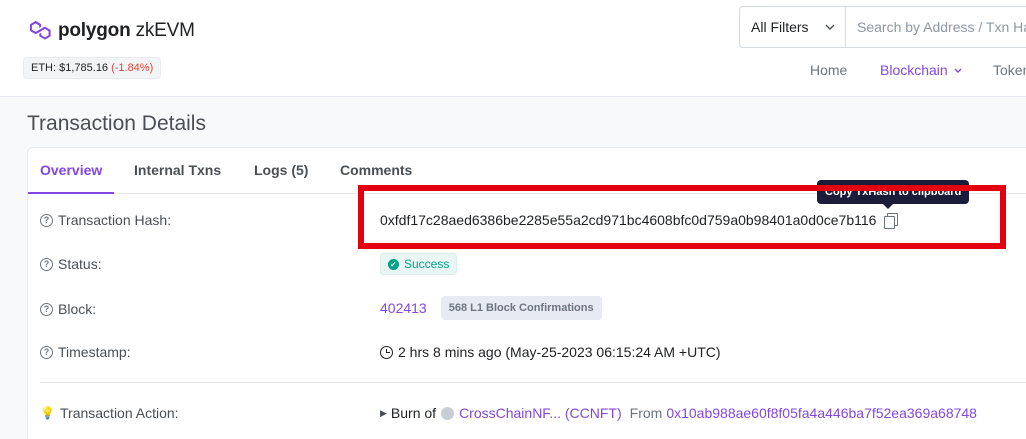  What do you see at coordinates (71, 264) in the screenshot?
I see `status-label: ? Status:` at bounding box center [71, 264].